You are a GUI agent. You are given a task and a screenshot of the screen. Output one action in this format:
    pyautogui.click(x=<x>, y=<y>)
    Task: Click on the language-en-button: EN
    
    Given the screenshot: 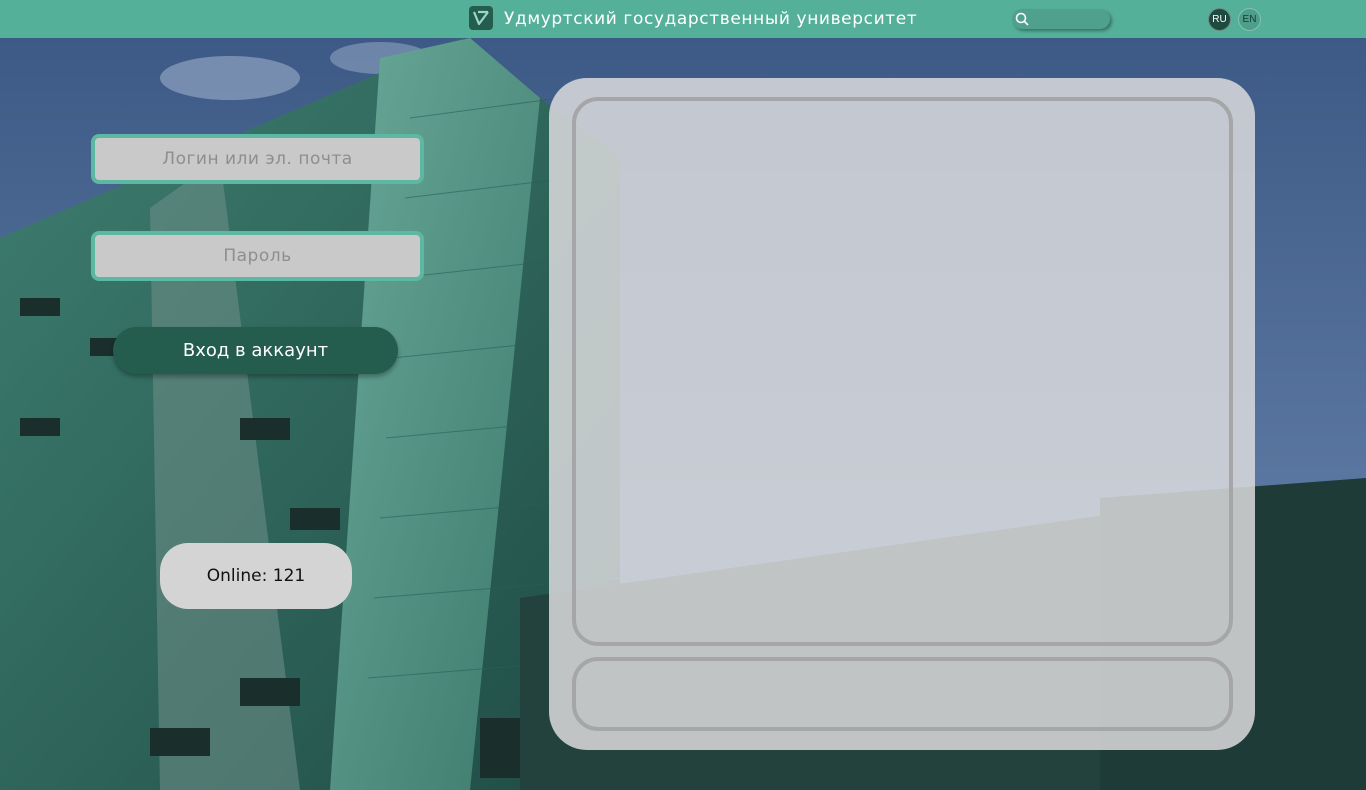 What is the action you would take?
    pyautogui.click(x=1249, y=19)
    